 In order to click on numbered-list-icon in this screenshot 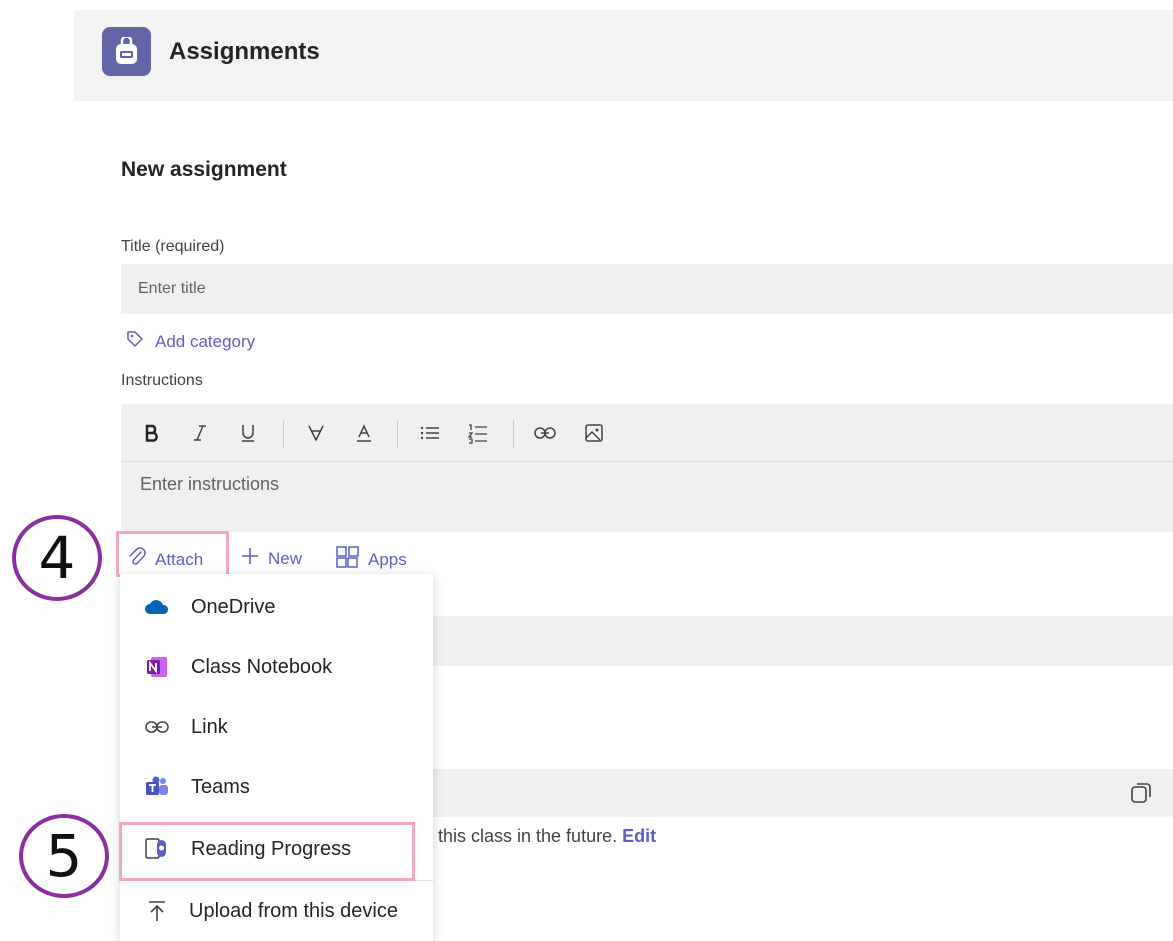, I will do `click(478, 433)`.